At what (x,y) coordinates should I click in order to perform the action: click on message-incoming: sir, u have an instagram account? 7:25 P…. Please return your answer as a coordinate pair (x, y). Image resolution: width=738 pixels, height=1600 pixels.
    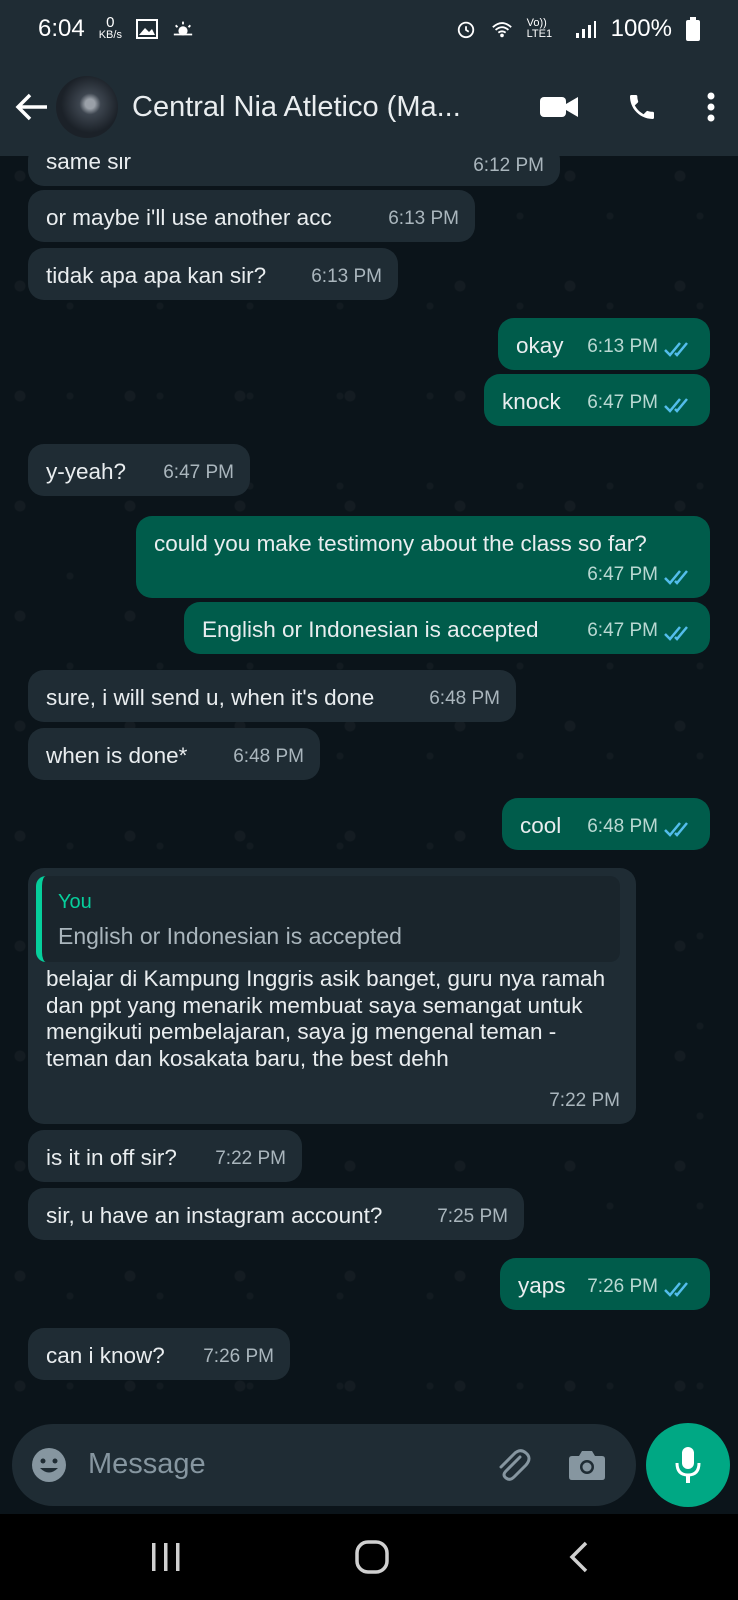
    Looking at the image, I should click on (276, 1214).